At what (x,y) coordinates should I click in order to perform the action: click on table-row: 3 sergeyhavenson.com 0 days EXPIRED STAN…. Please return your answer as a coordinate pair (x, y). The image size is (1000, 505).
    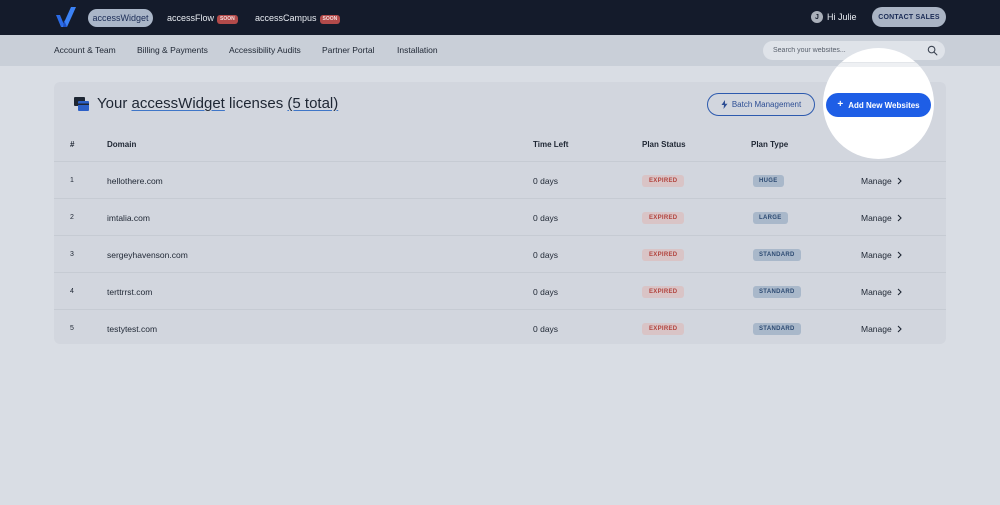
    Looking at the image, I should click on (500, 253).